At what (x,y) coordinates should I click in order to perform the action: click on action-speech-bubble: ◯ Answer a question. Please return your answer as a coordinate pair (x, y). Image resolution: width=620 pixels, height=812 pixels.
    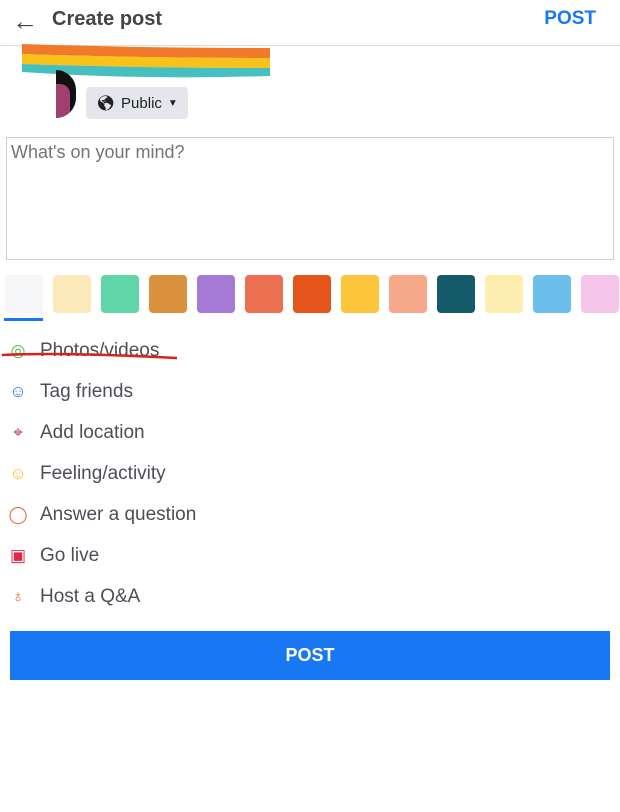
    Looking at the image, I should click on (102, 514).